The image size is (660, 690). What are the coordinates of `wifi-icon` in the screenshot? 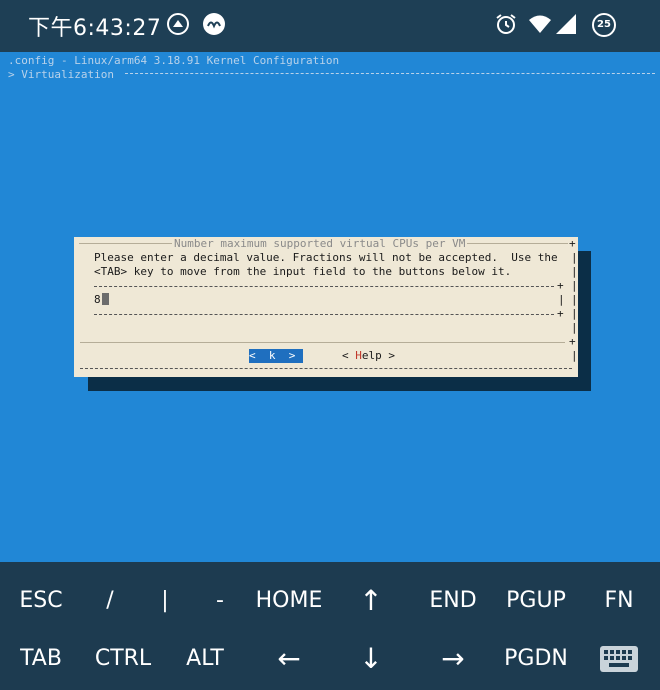 It's located at (540, 24).